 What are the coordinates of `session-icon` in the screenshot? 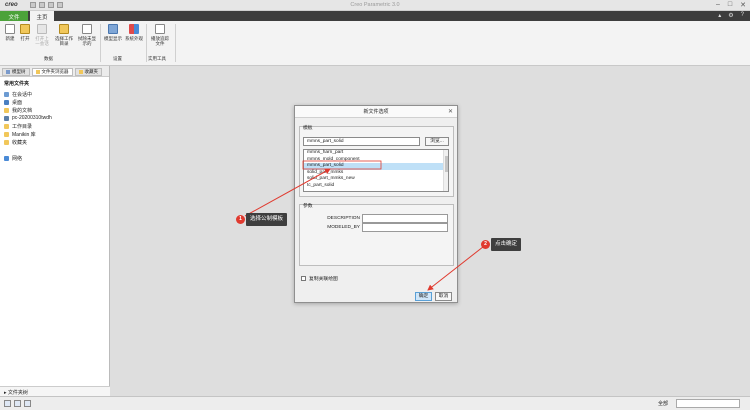 It's located at (6, 94).